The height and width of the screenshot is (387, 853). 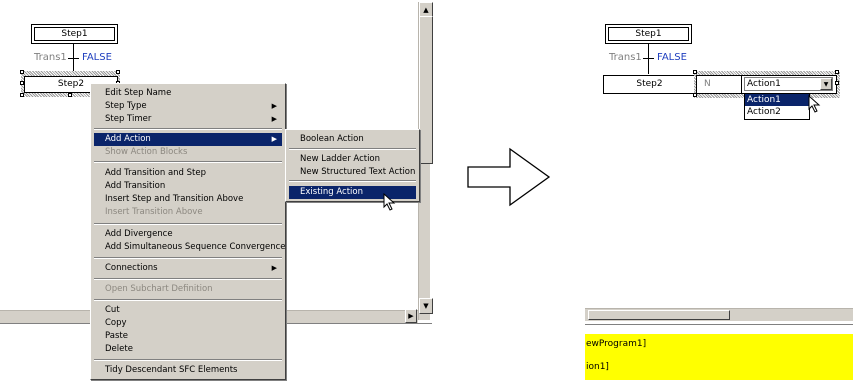 I want to click on menu-item-label: Connections, so click(x=131, y=268).